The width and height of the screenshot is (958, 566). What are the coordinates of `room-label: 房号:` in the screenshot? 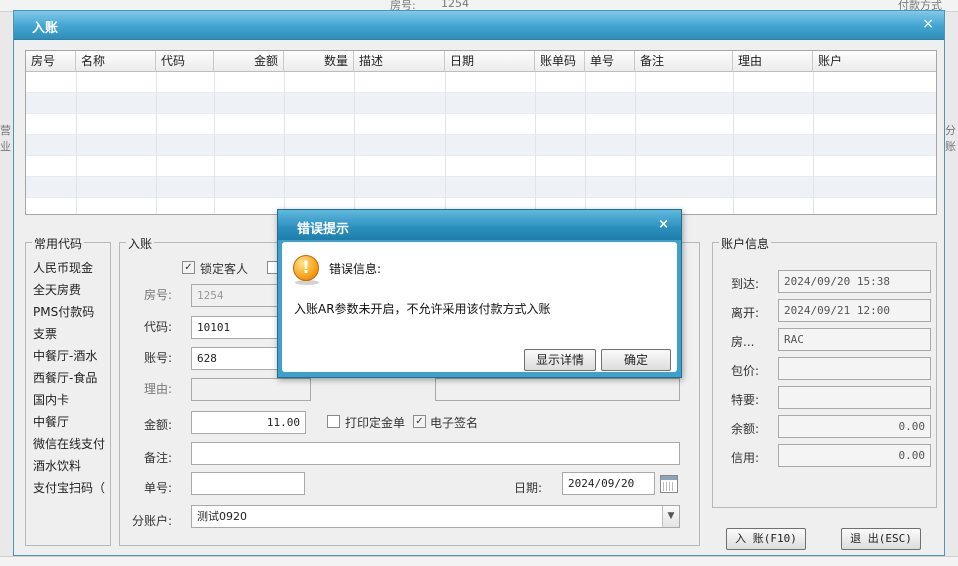 It's located at (158, 295).